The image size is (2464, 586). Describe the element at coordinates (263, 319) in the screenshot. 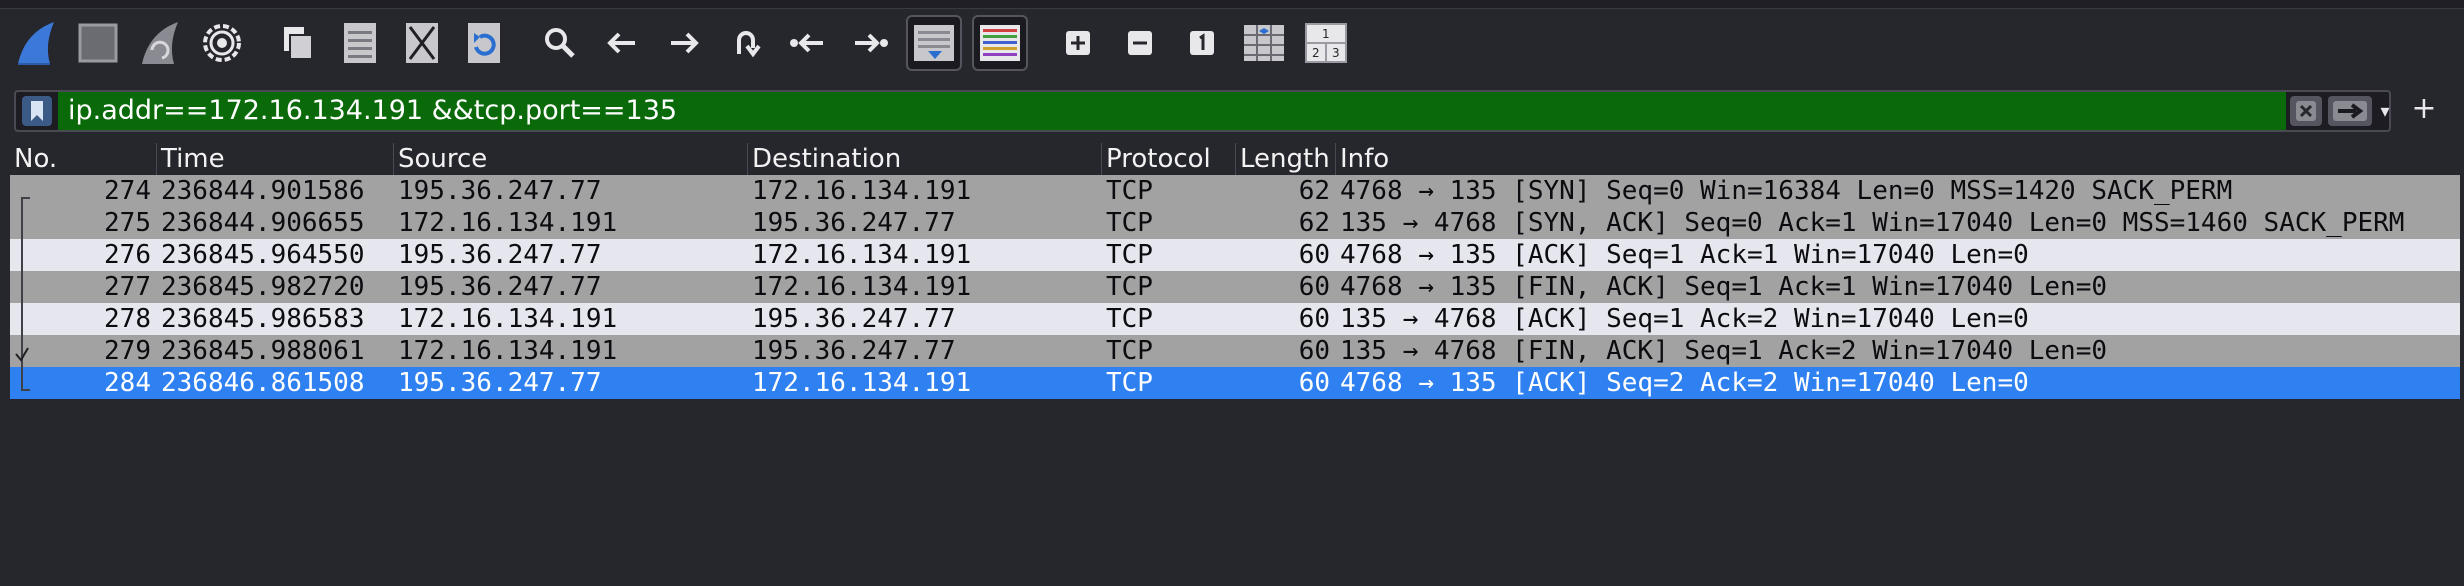

I see `cell-time: 236845.986583` at that location.